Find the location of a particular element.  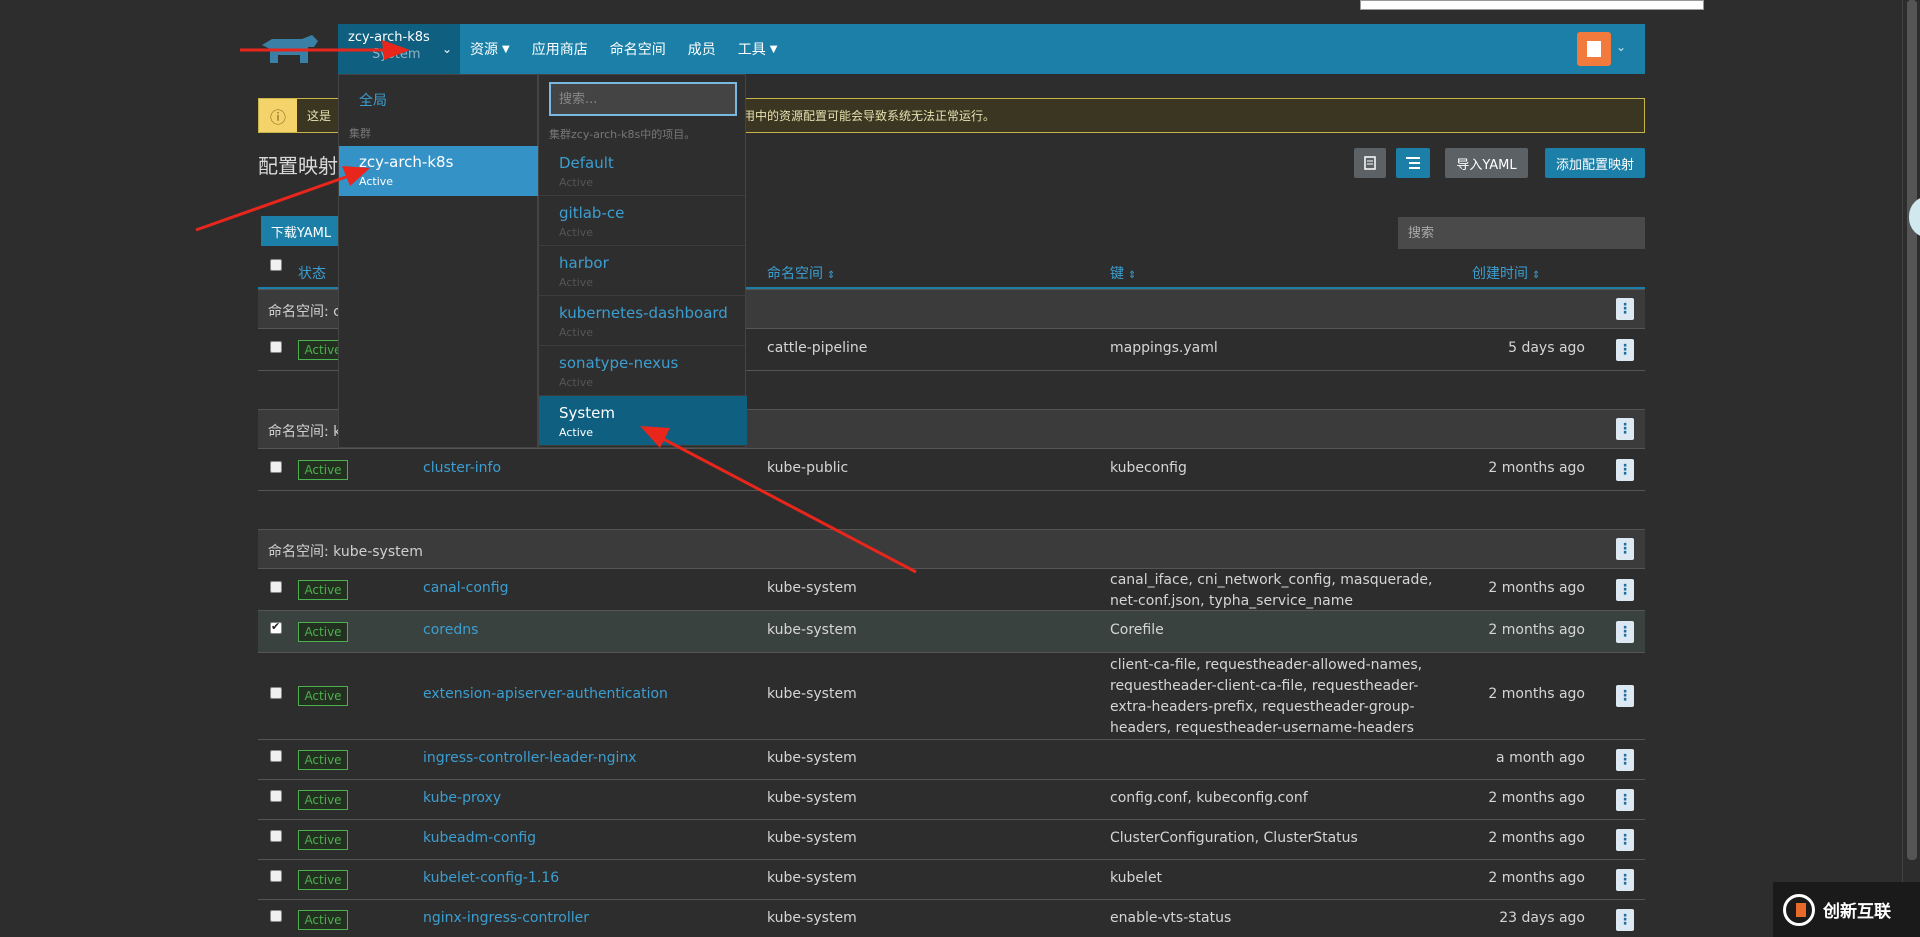

keys-cell: ClusterConfiguration, ClusterStatus is located at coordinates (1234, 838).